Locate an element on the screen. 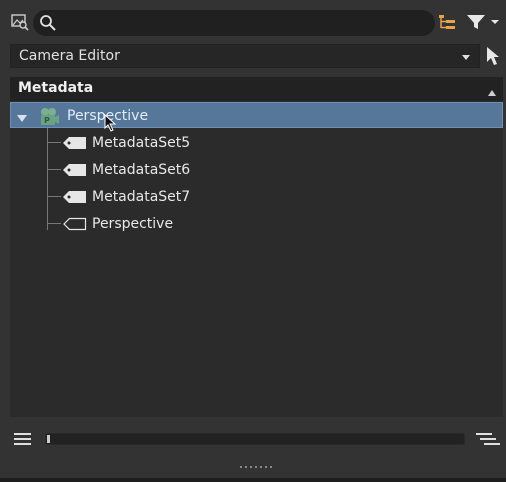 This screenshot has width=506, height=482. tree-row-perspective: P Perspective is located at coordinates (256, 115).